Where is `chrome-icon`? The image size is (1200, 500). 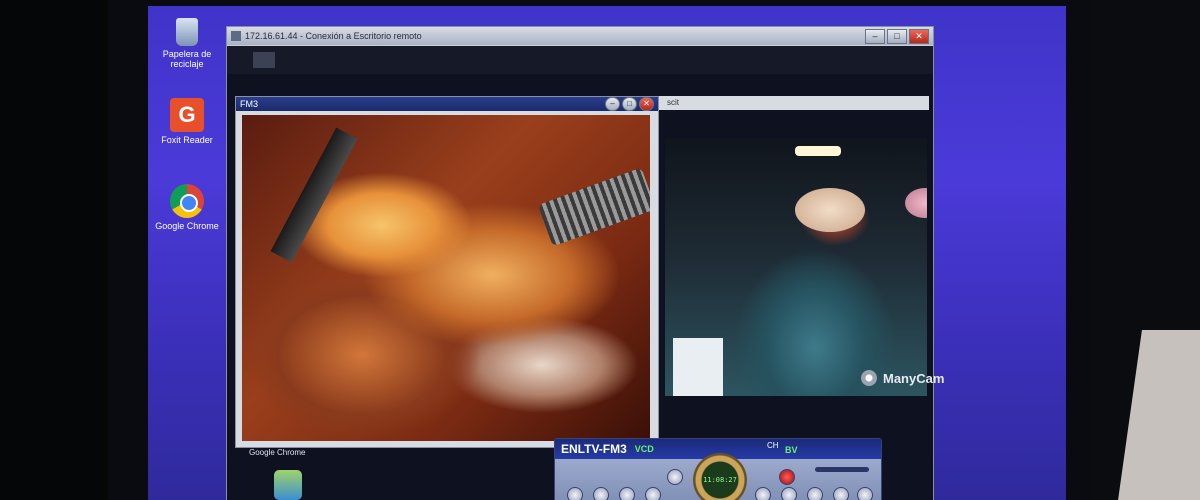 chrome-icon is located at coordinates (187, 201).